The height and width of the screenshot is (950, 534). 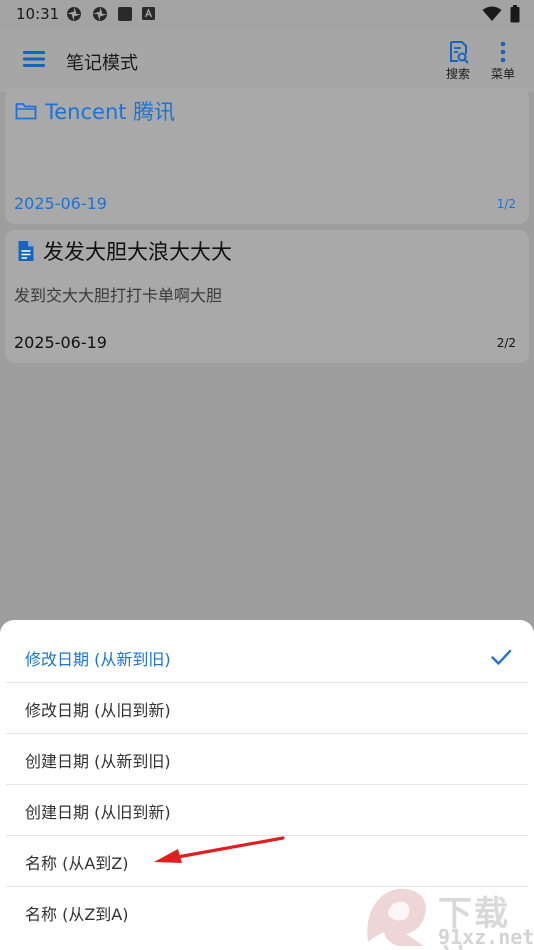 I want to click on note-title: 发发大胆大浪大大大, so click(x=124, y=251).